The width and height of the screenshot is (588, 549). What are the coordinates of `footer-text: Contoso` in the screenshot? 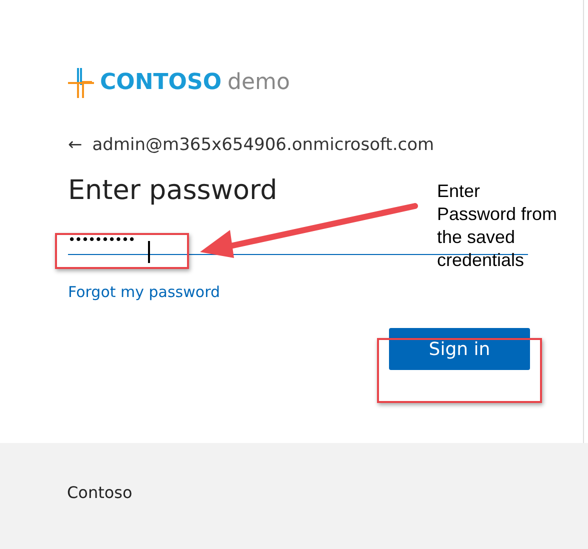 It's located at (99, 492).